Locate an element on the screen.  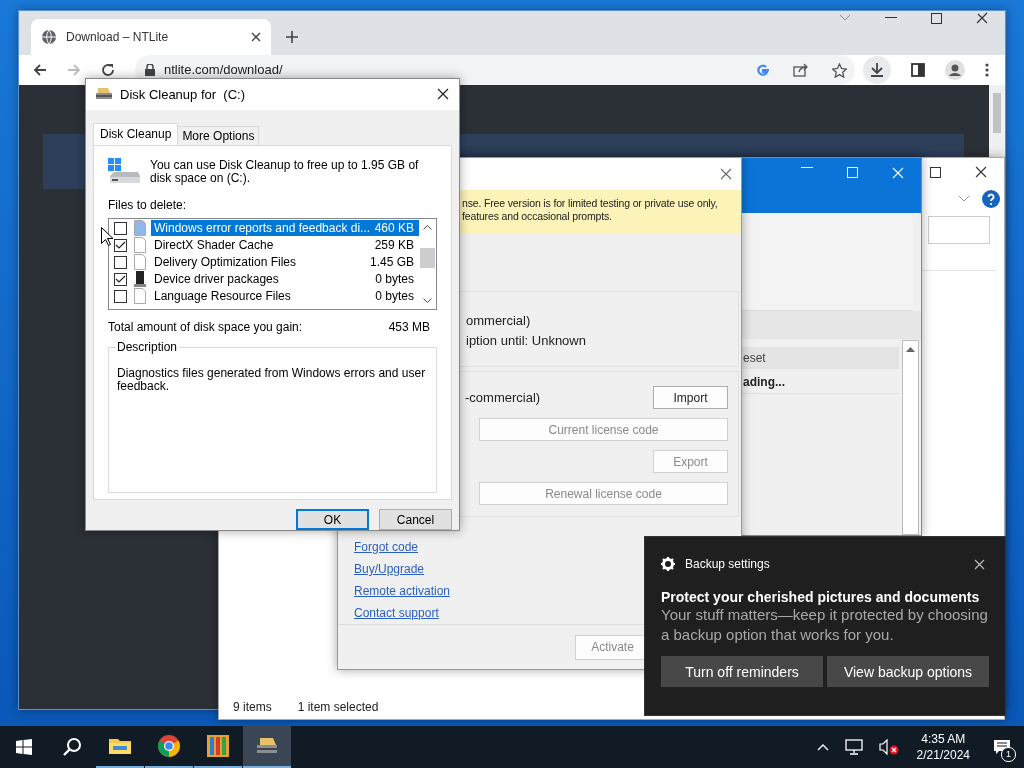
volume-muted-icon is located at coordinates (888, 747).